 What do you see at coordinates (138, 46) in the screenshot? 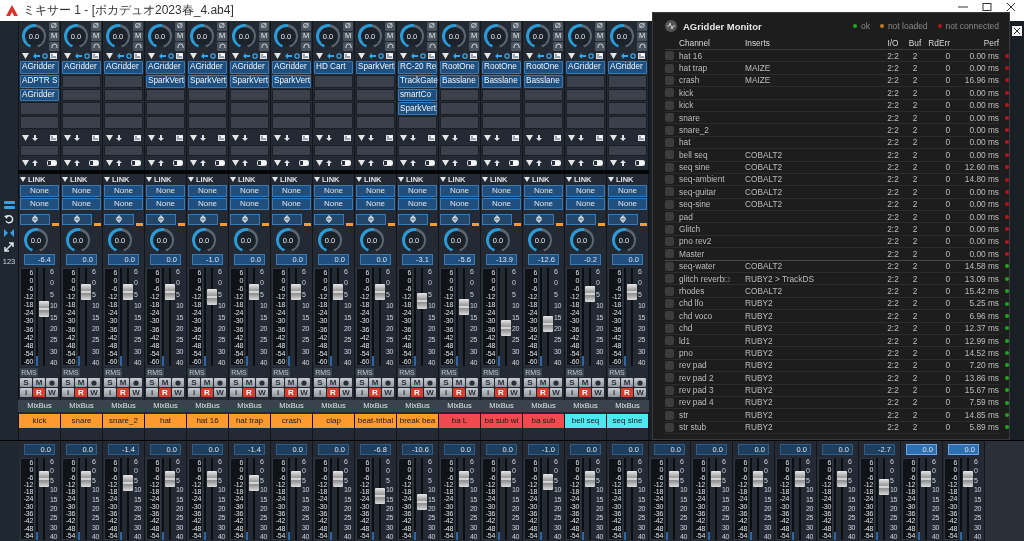
I see `headphones-button` at bounding box center [138, 46].